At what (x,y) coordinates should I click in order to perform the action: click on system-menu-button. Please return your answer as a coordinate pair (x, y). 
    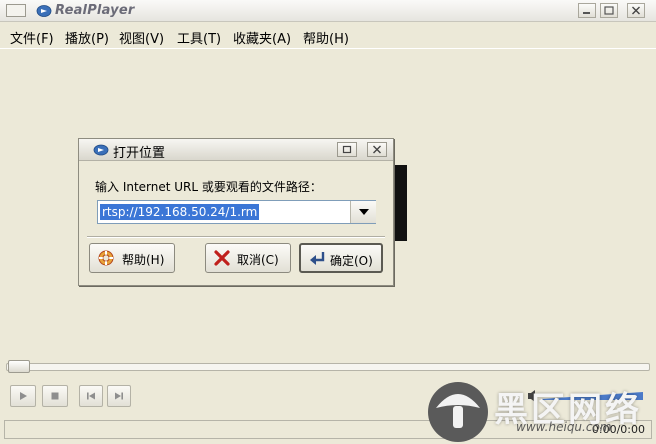
    Looking at the image, I should click on (16, 10).